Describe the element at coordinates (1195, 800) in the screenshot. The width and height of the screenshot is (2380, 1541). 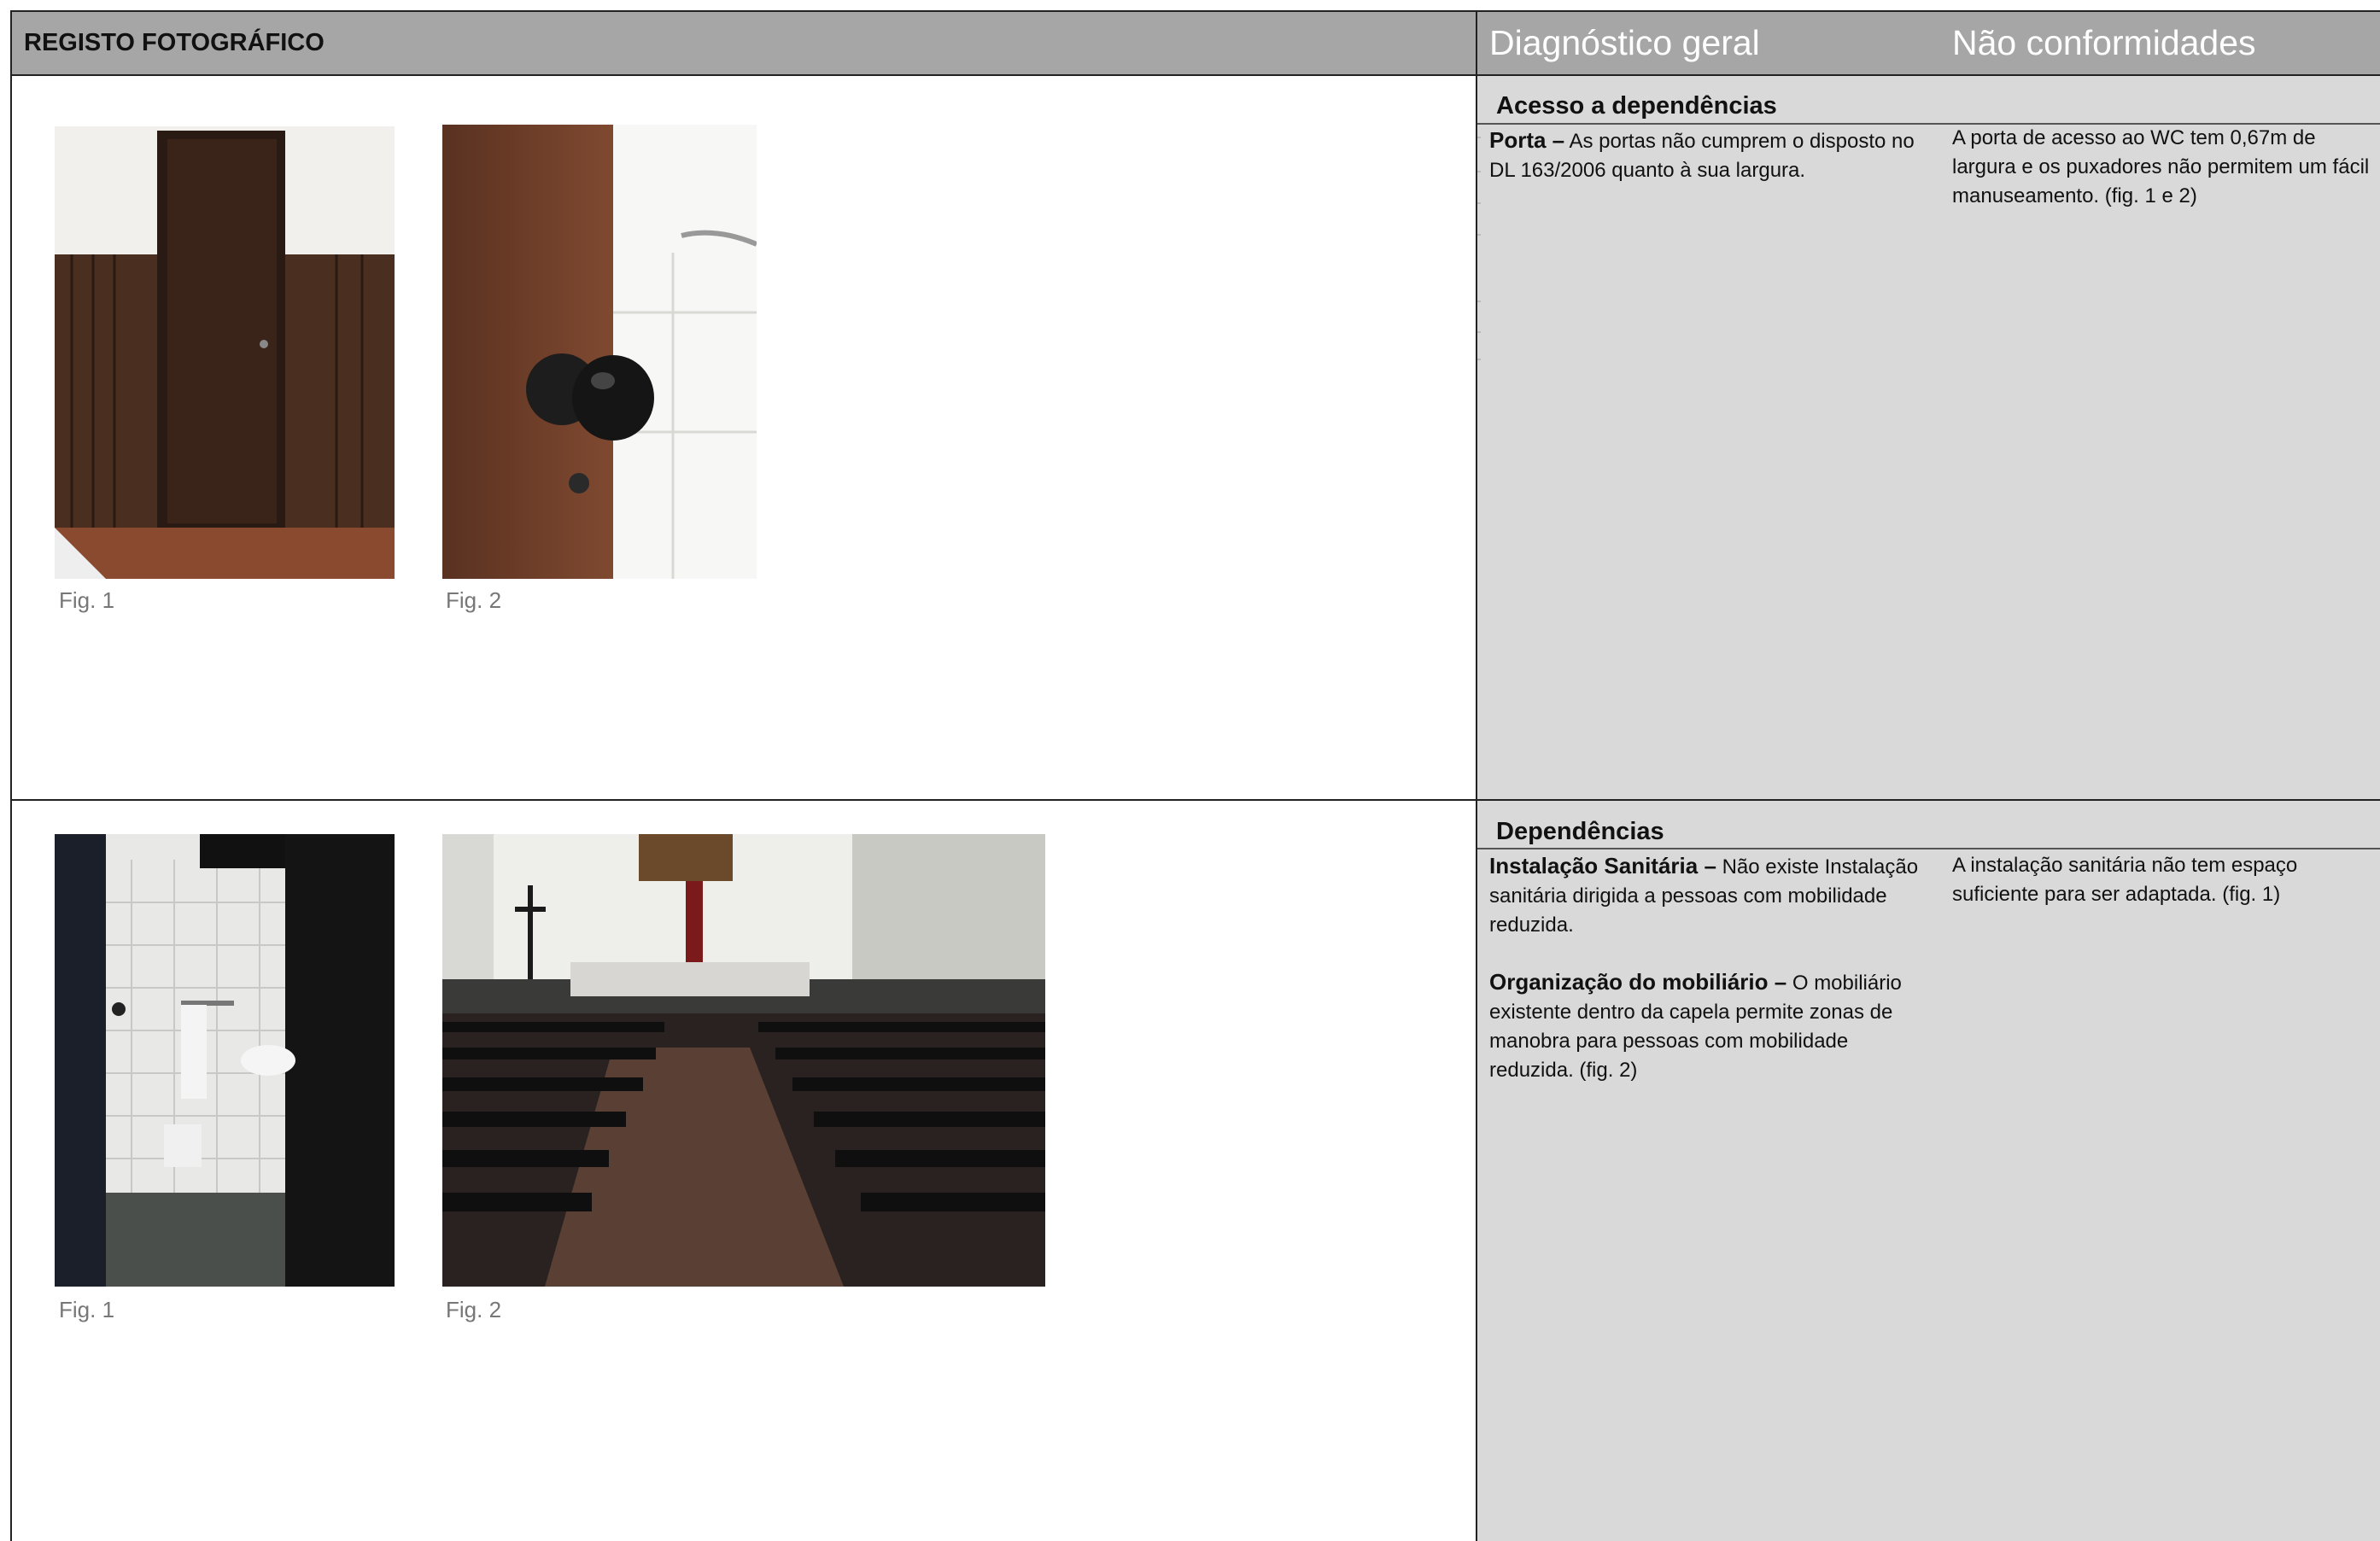
I see `row-divider` at that location.